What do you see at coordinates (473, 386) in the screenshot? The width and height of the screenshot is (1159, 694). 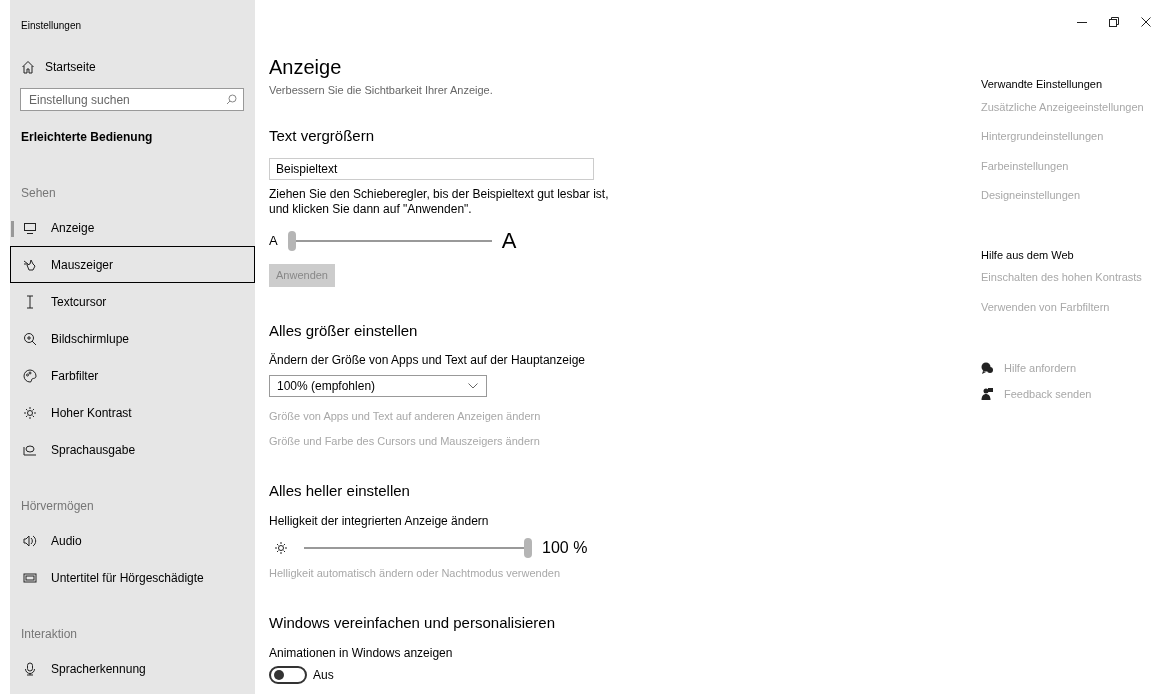 I see `chevron-down-icon` at bounding box center [473, 386].